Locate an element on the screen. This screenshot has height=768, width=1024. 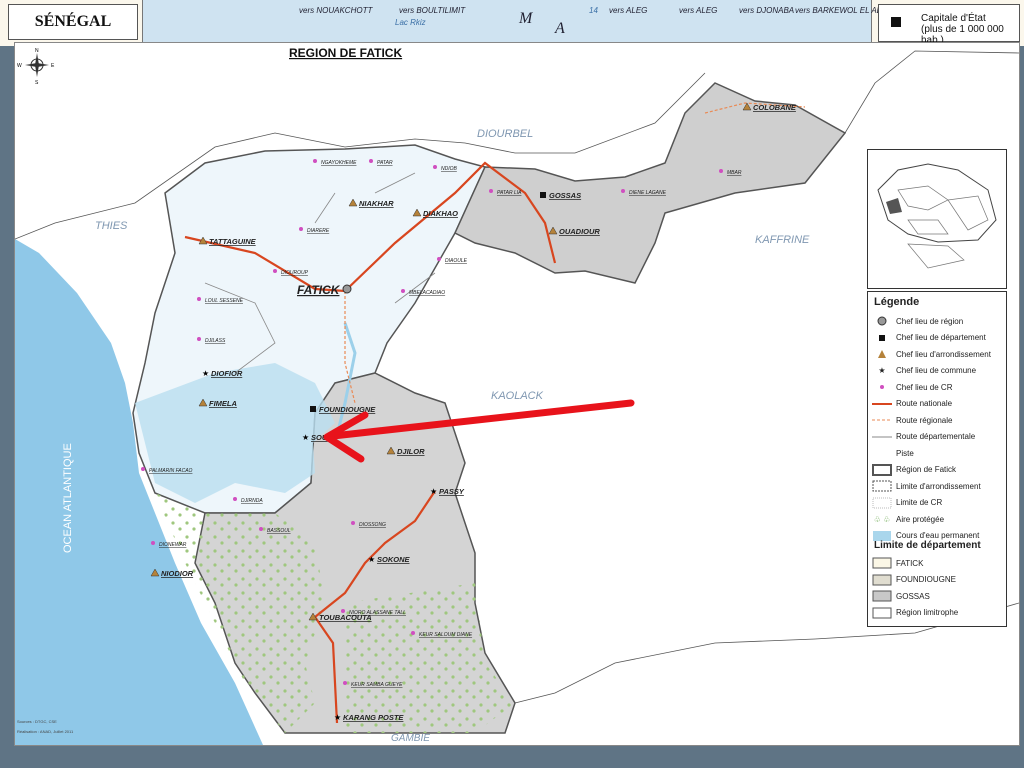
place-label: DJILOR is located at coordinates (411, 451).